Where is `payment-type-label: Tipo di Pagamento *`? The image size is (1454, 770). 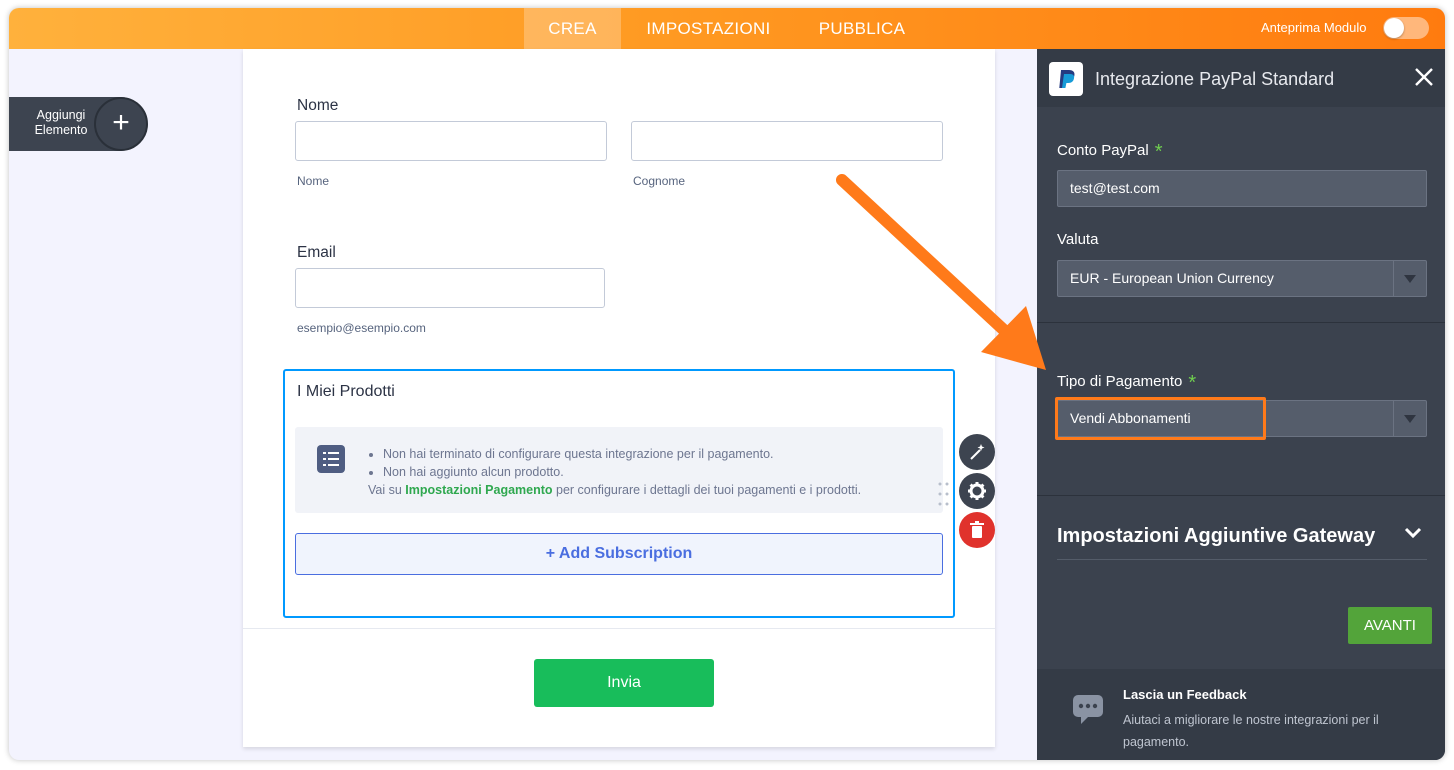 payment-type-label: Tipo di Pagamento * is located at coordinates (1126, 383).